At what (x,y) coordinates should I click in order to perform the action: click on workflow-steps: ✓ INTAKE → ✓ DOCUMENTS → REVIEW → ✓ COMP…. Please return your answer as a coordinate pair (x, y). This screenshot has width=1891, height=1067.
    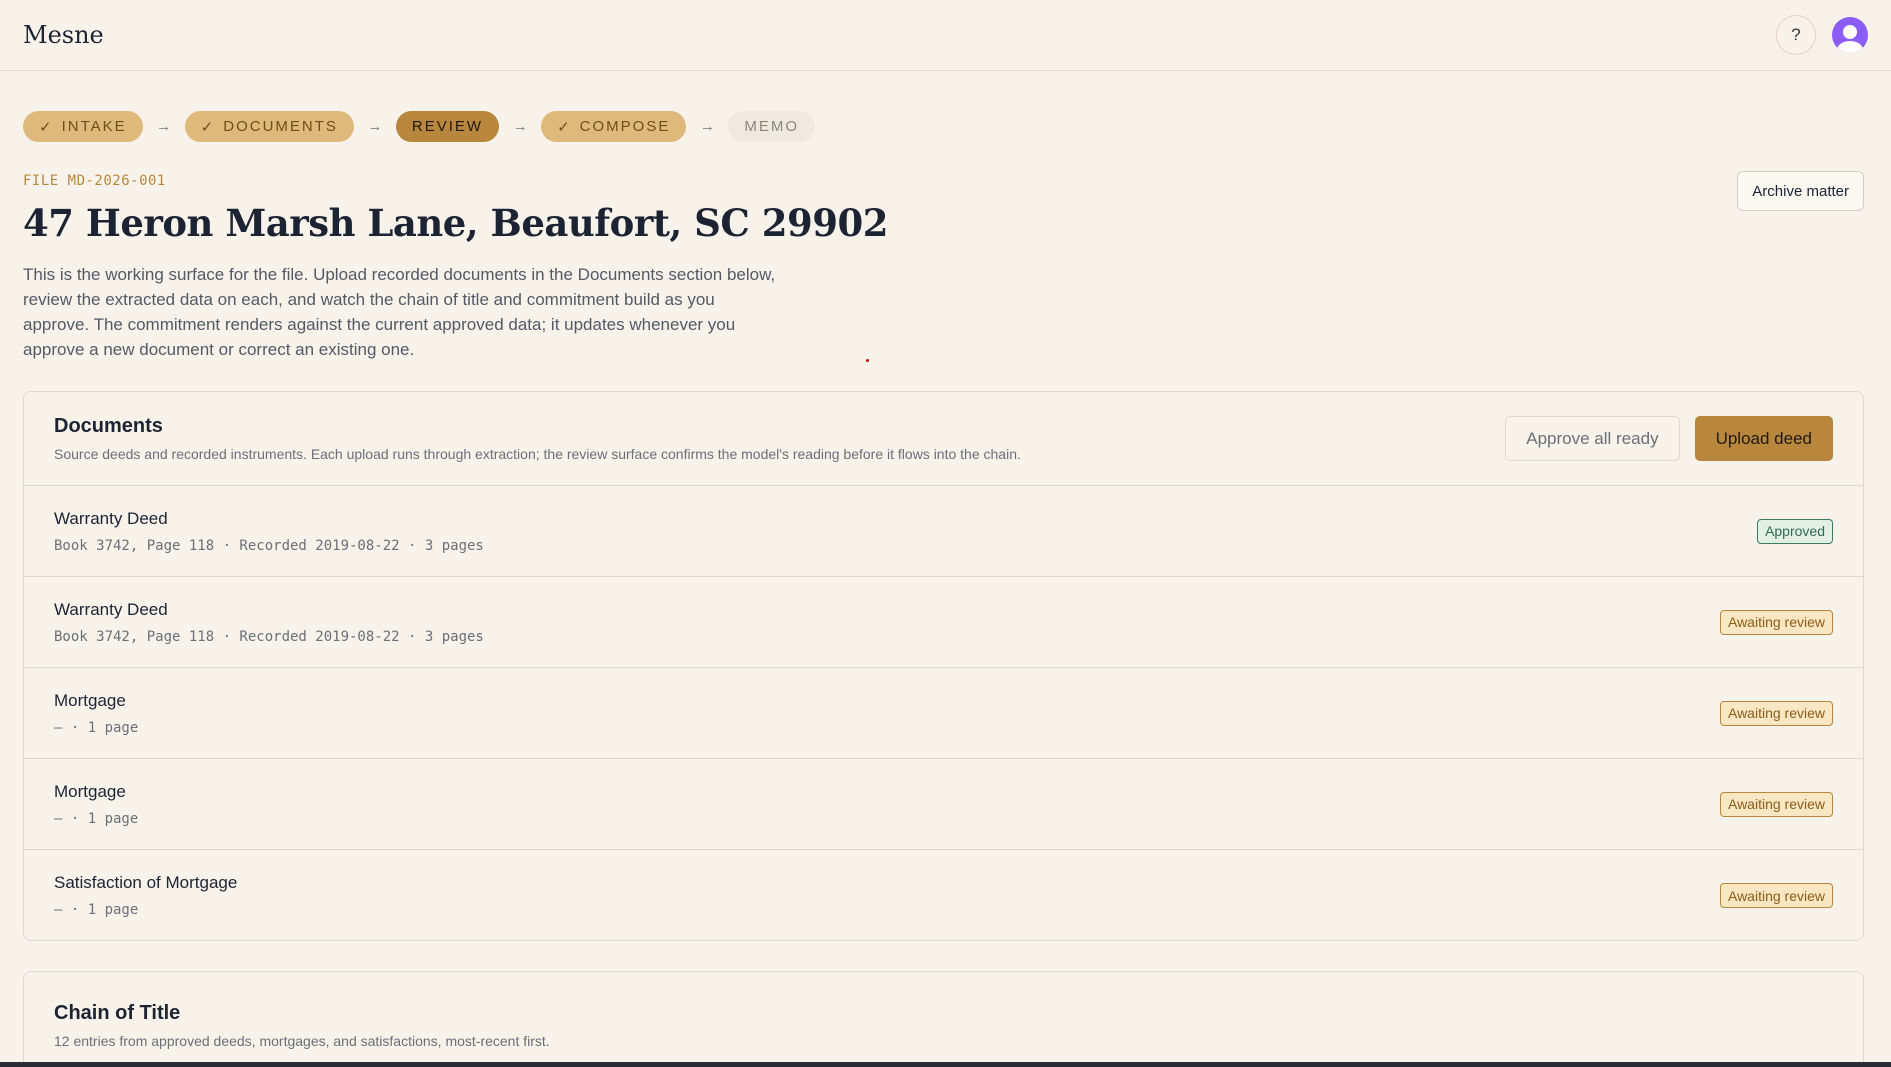
    Looking at the image, I should click on (419, 126).